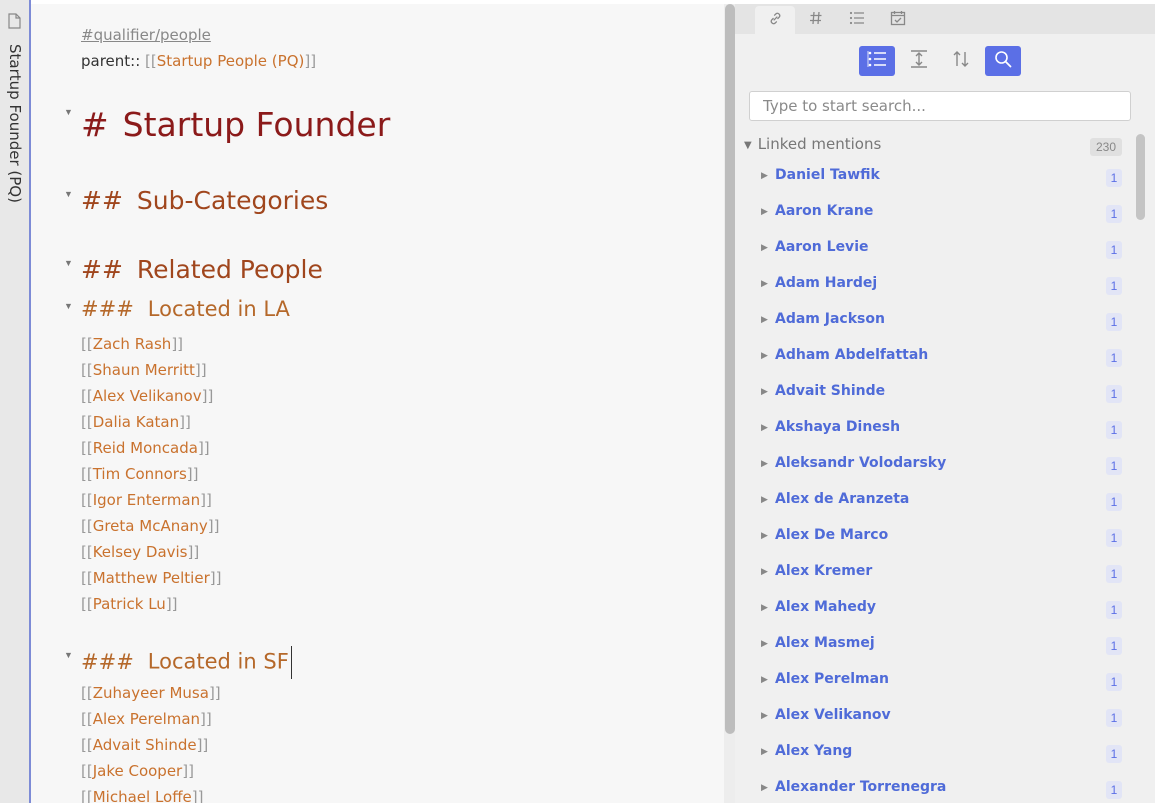 The height and width of the screenshot is (803, 1155). What do you see at coordinates (816, 20) in the screenshot?
I see `tab-tags` at bounding box center [816, 20].